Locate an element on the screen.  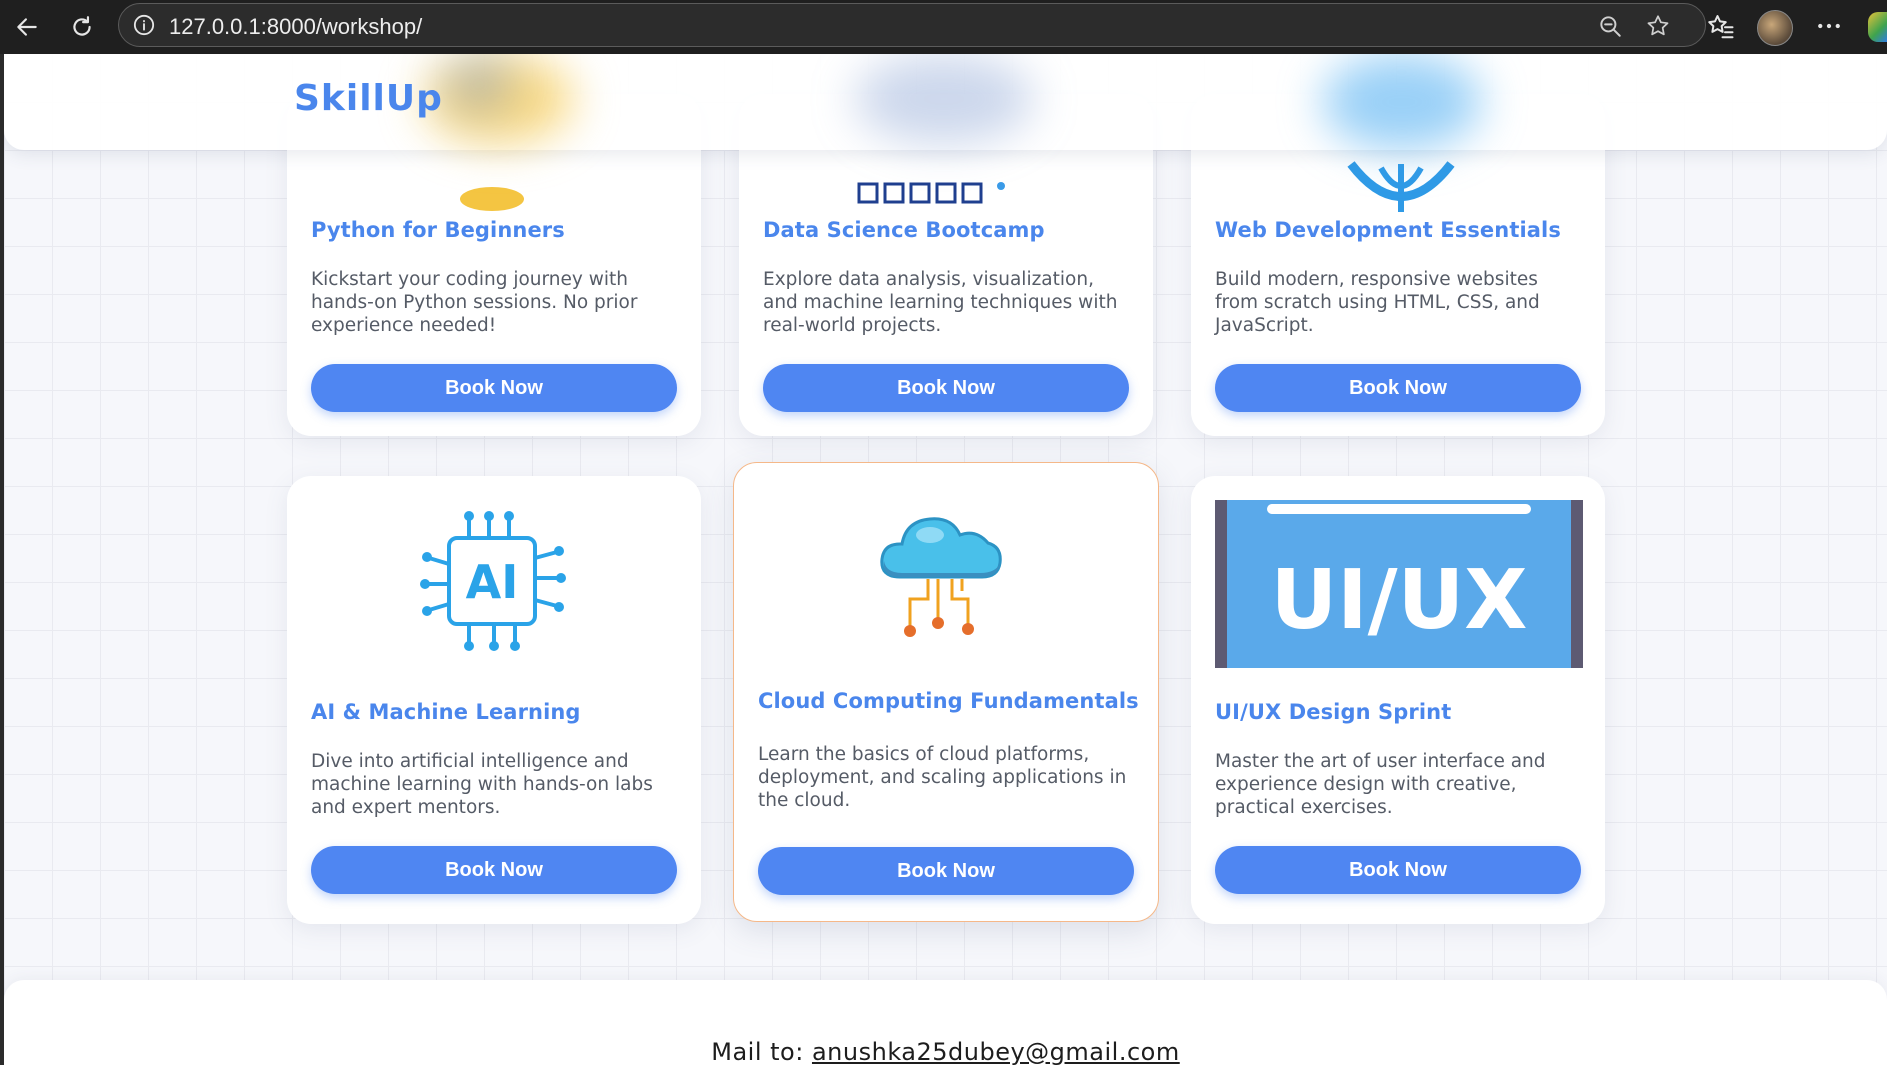
back-button is located at coordinates (27, 27).